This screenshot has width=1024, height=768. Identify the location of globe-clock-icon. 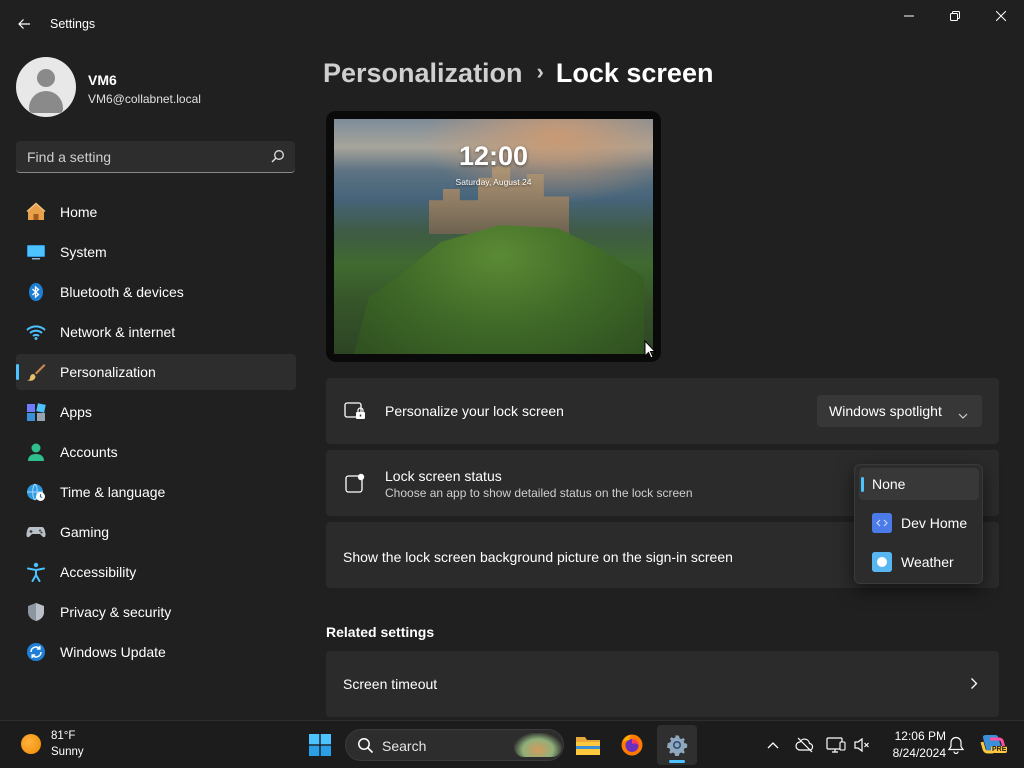
(36, 492).